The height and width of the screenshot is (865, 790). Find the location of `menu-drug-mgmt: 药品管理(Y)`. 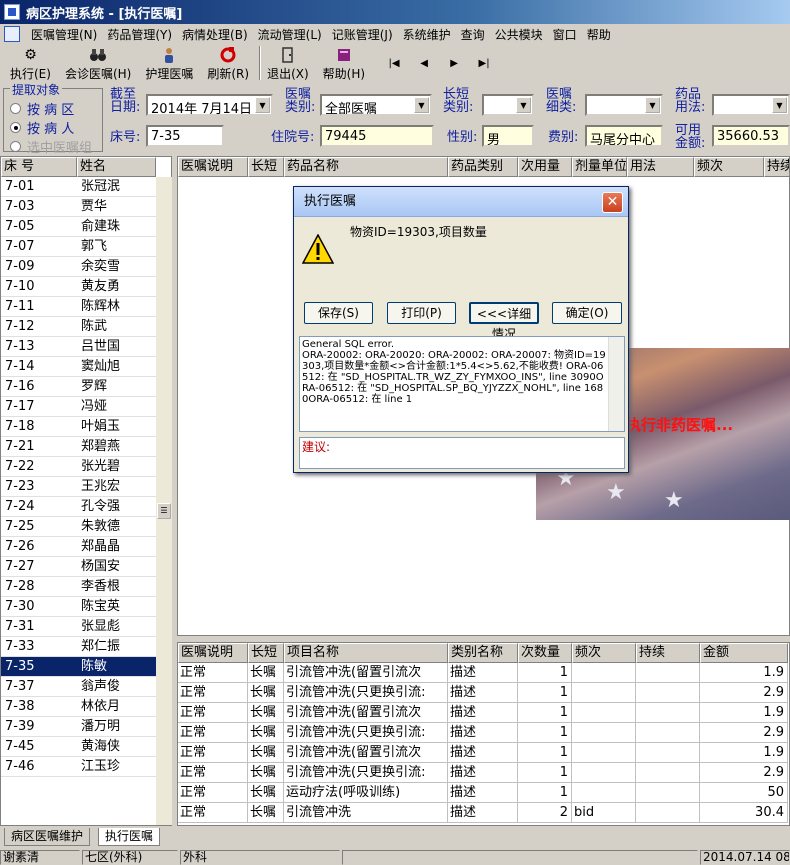

menu-drug-mgmt: 药品管理(Y) is located at coordinates (139, 34).